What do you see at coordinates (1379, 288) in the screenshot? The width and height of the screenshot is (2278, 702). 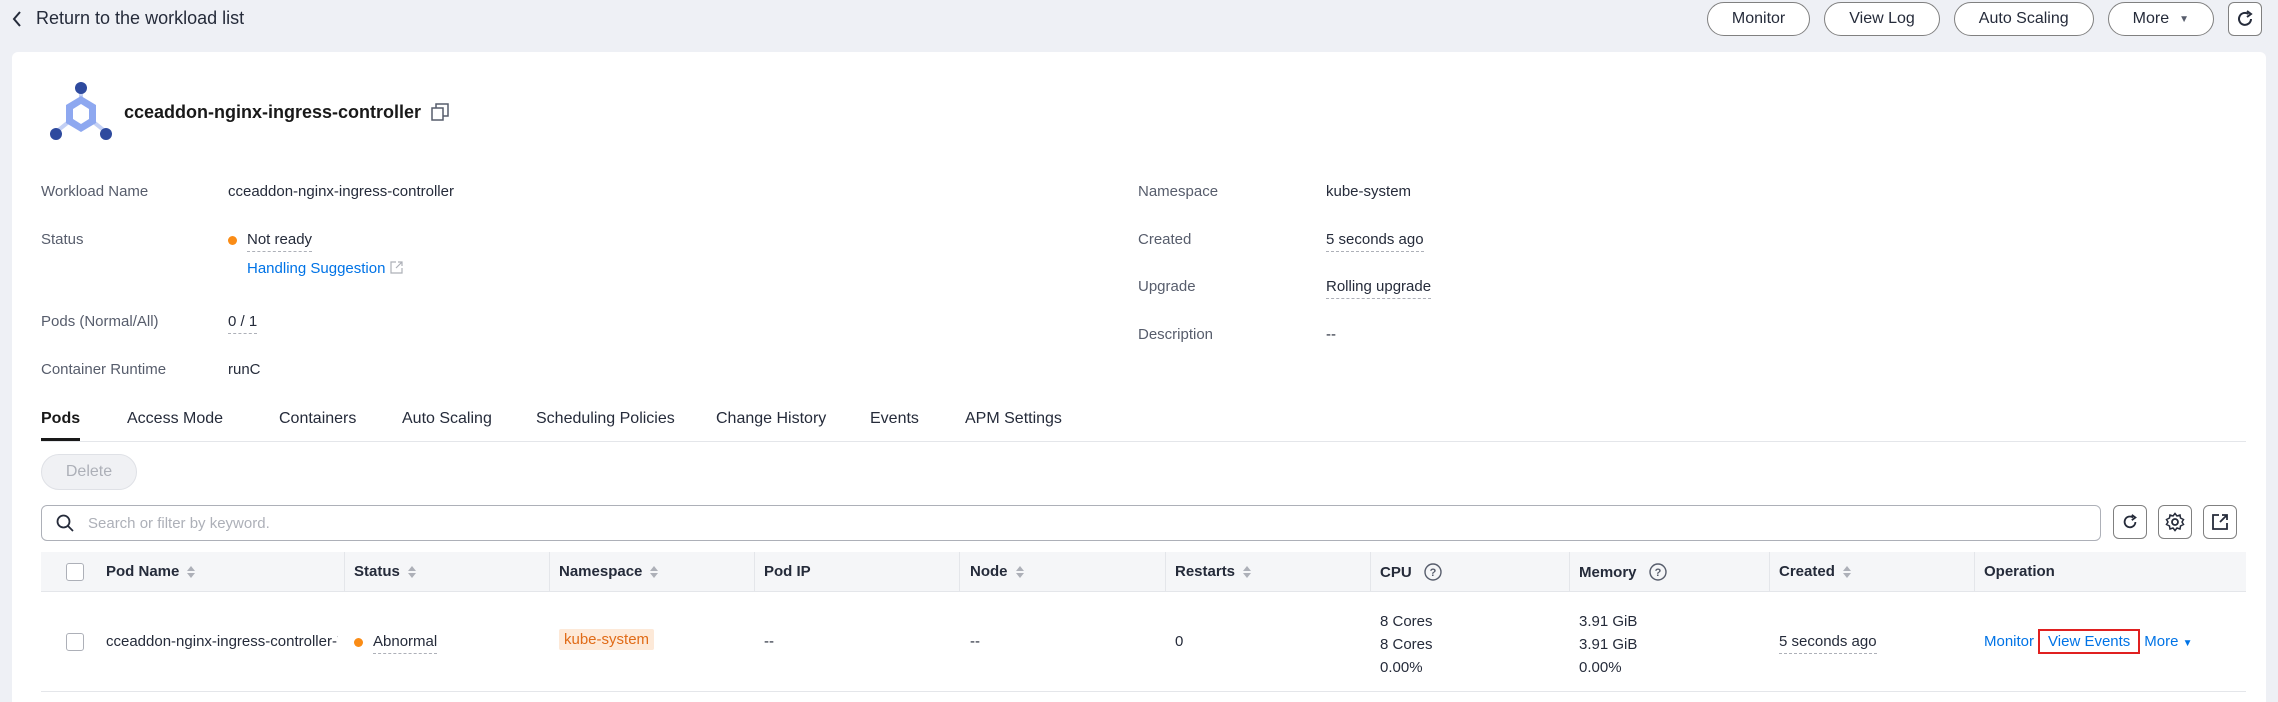 I see `upgrade-value: Rolling upgrade` at bounding box center [1379, 288].